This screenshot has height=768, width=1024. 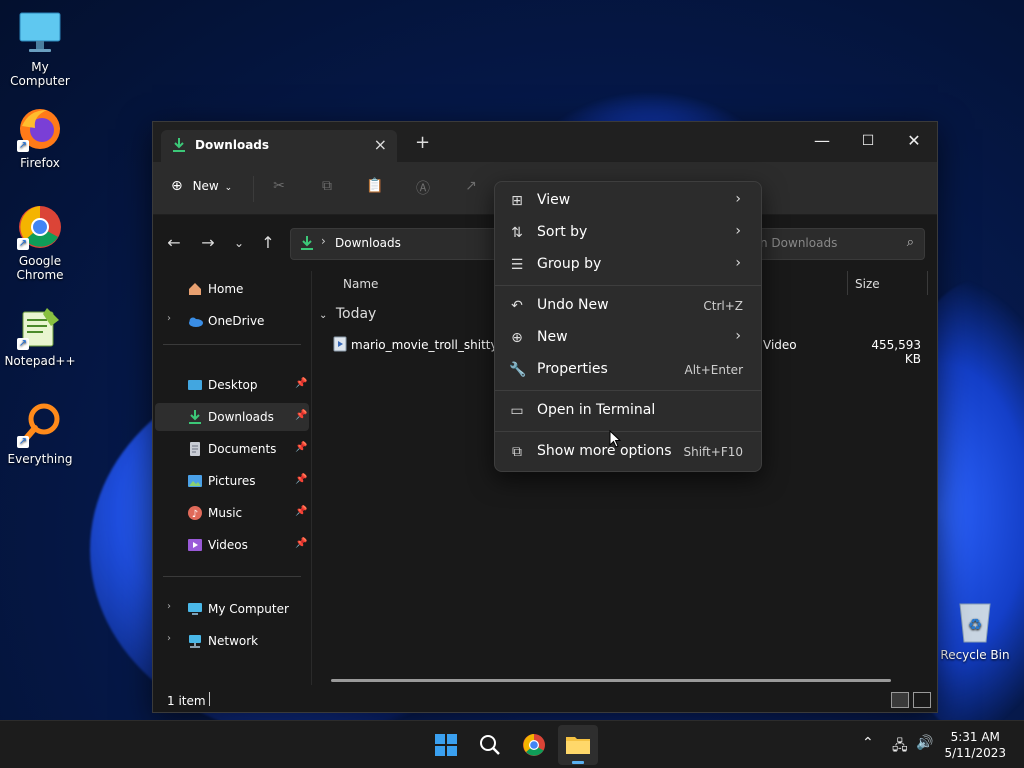 I want to click on sidebar-item-my-computer: › My Computer, so click(x=232, y=609).